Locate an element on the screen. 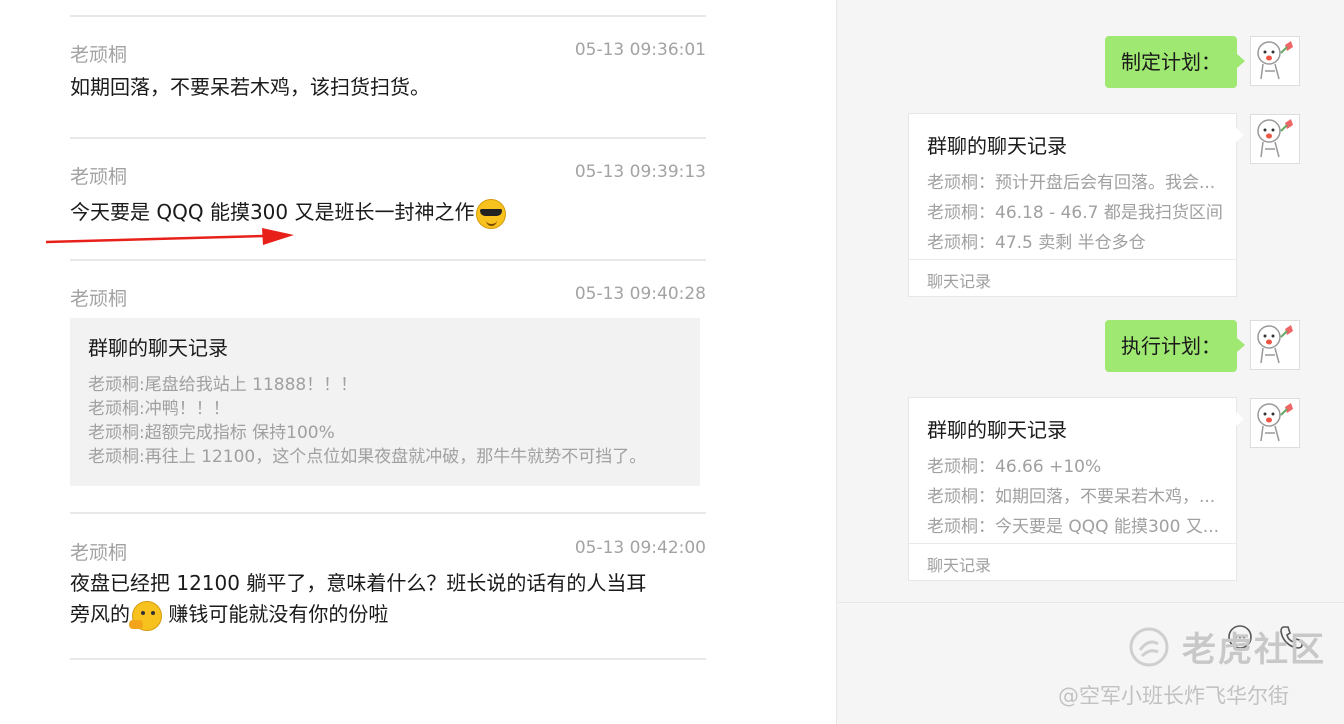  message-text: 今天要是 QQQ 能摸300 又是班长一封神之作 is located at coordinates (272, 212).